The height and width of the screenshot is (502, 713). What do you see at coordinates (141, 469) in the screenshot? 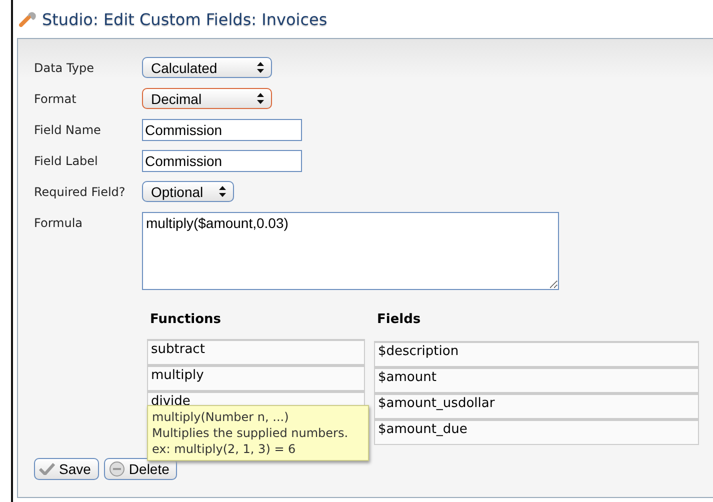
I see `delete-button: Delete` at bounding box center [141, 469].